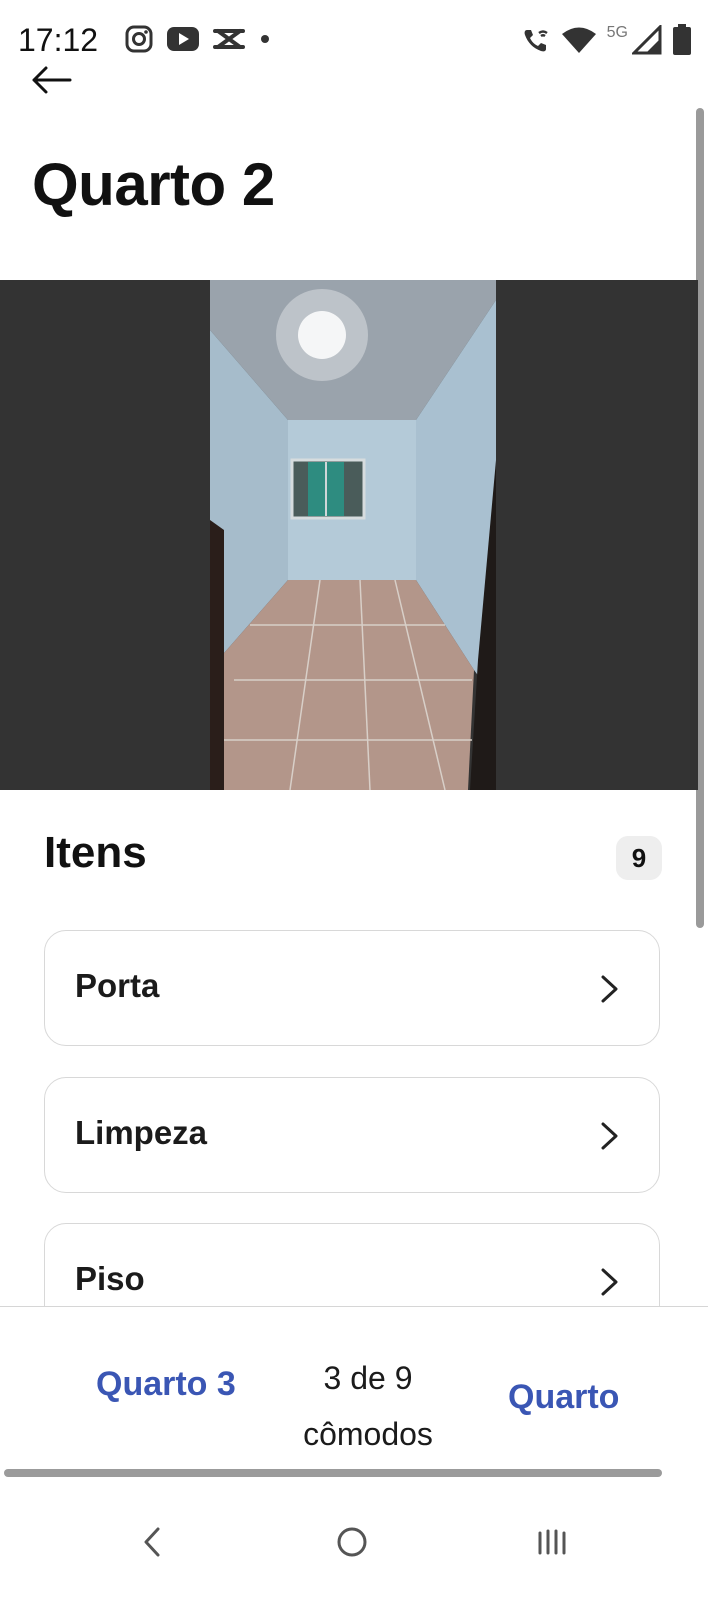 This screenshot has width=720, height=1600. I want to click on system-navigation-bar, so click(360, 1545).